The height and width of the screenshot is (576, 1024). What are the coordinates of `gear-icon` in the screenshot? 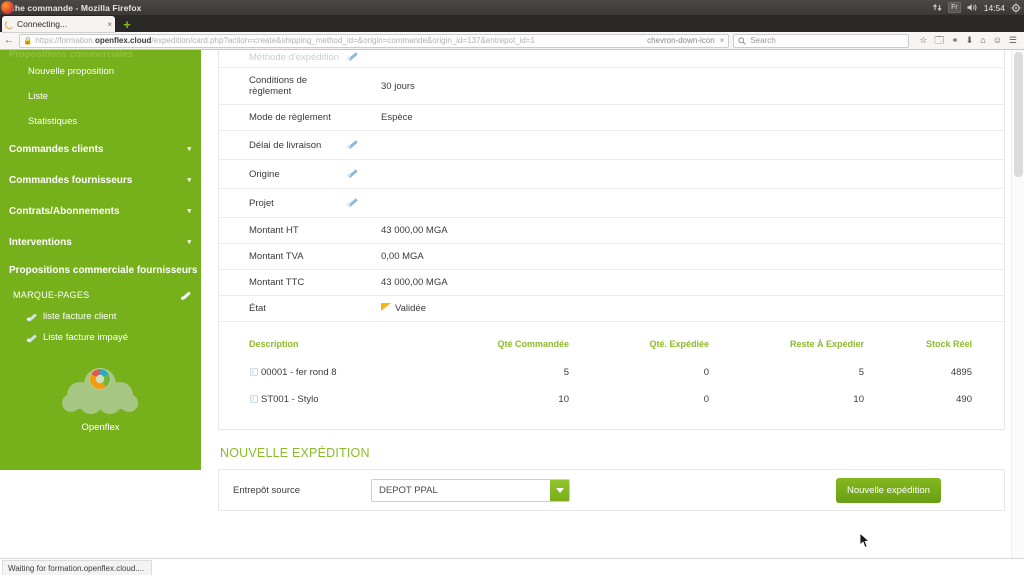 It's located at (1016, 7).